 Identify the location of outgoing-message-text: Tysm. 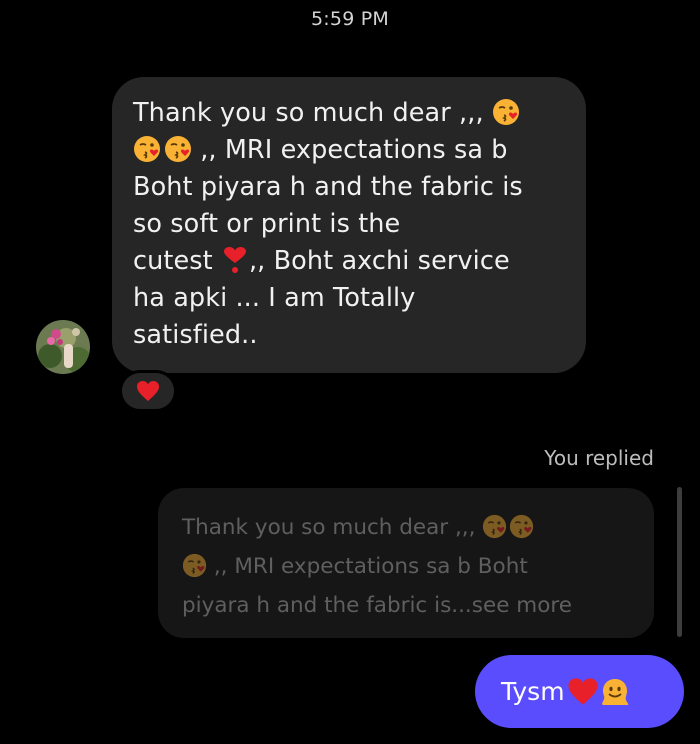
(533, 691).